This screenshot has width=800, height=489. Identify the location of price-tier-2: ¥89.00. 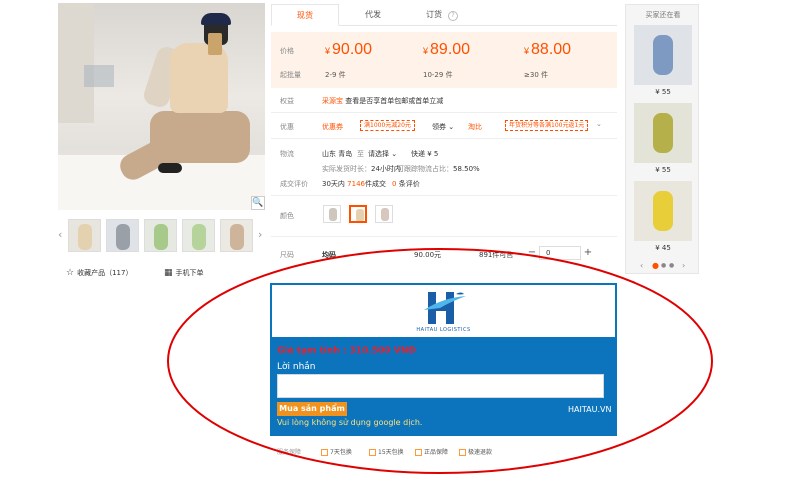
(447, 49).